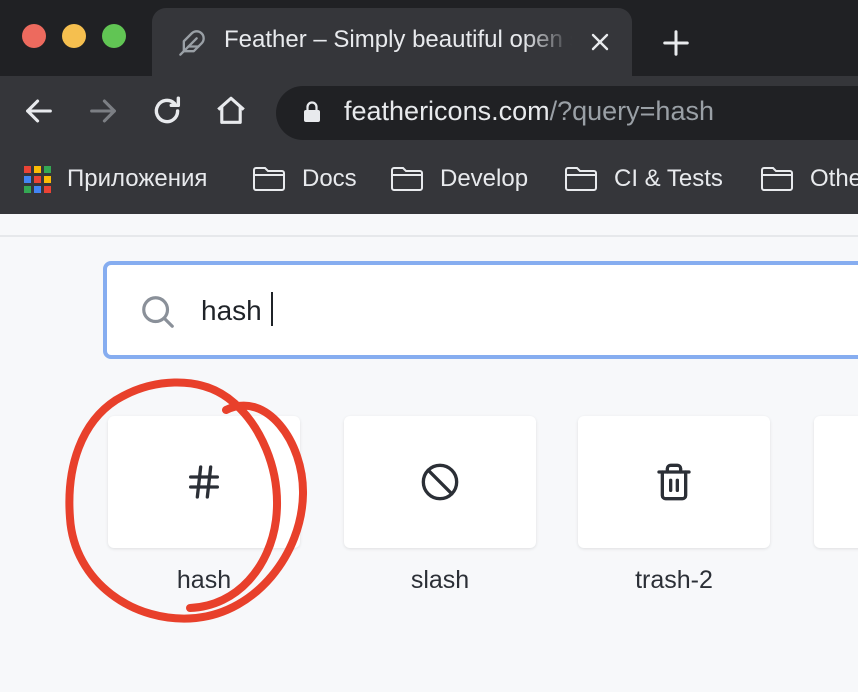  Describe the element at coordinates (440, 580) in the screenshot. I see `icon-label: slash` at that location.